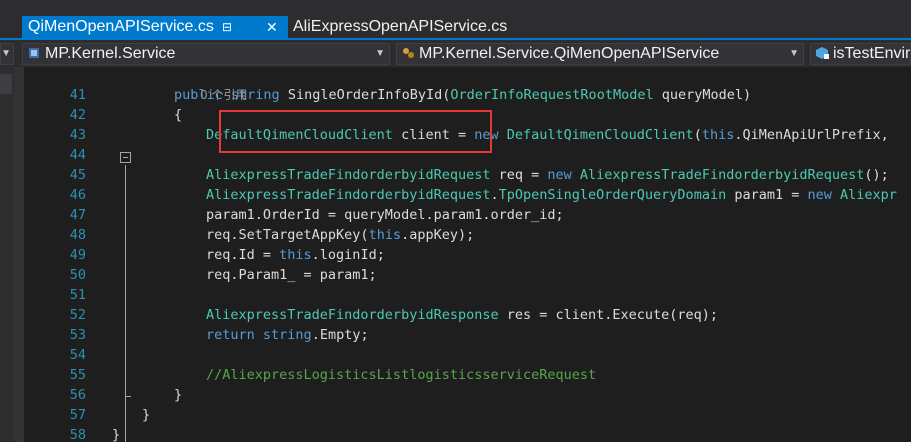 Image resolution: width=911 pixels, height=442 pixels. Describe the element at coordinates (612, 195) in the screenshot. I see `code-token: TpOpenSingleOrderQueryDomain` at that location.